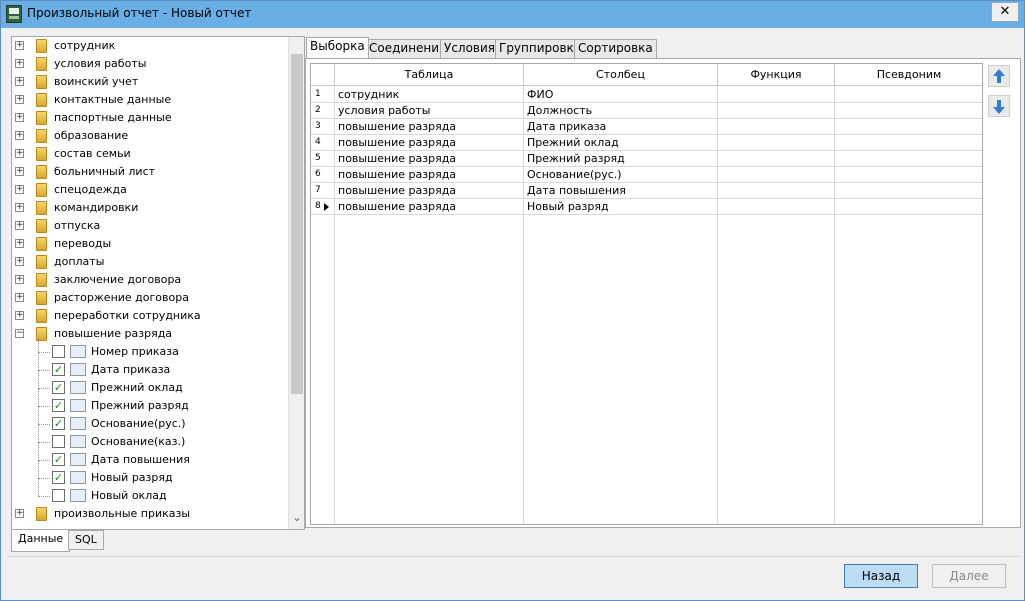  What do you see at coordinates (150, 280) in the screenshot?
I see `tree-folder: + заключение договора` at bounding box center [150, 280].